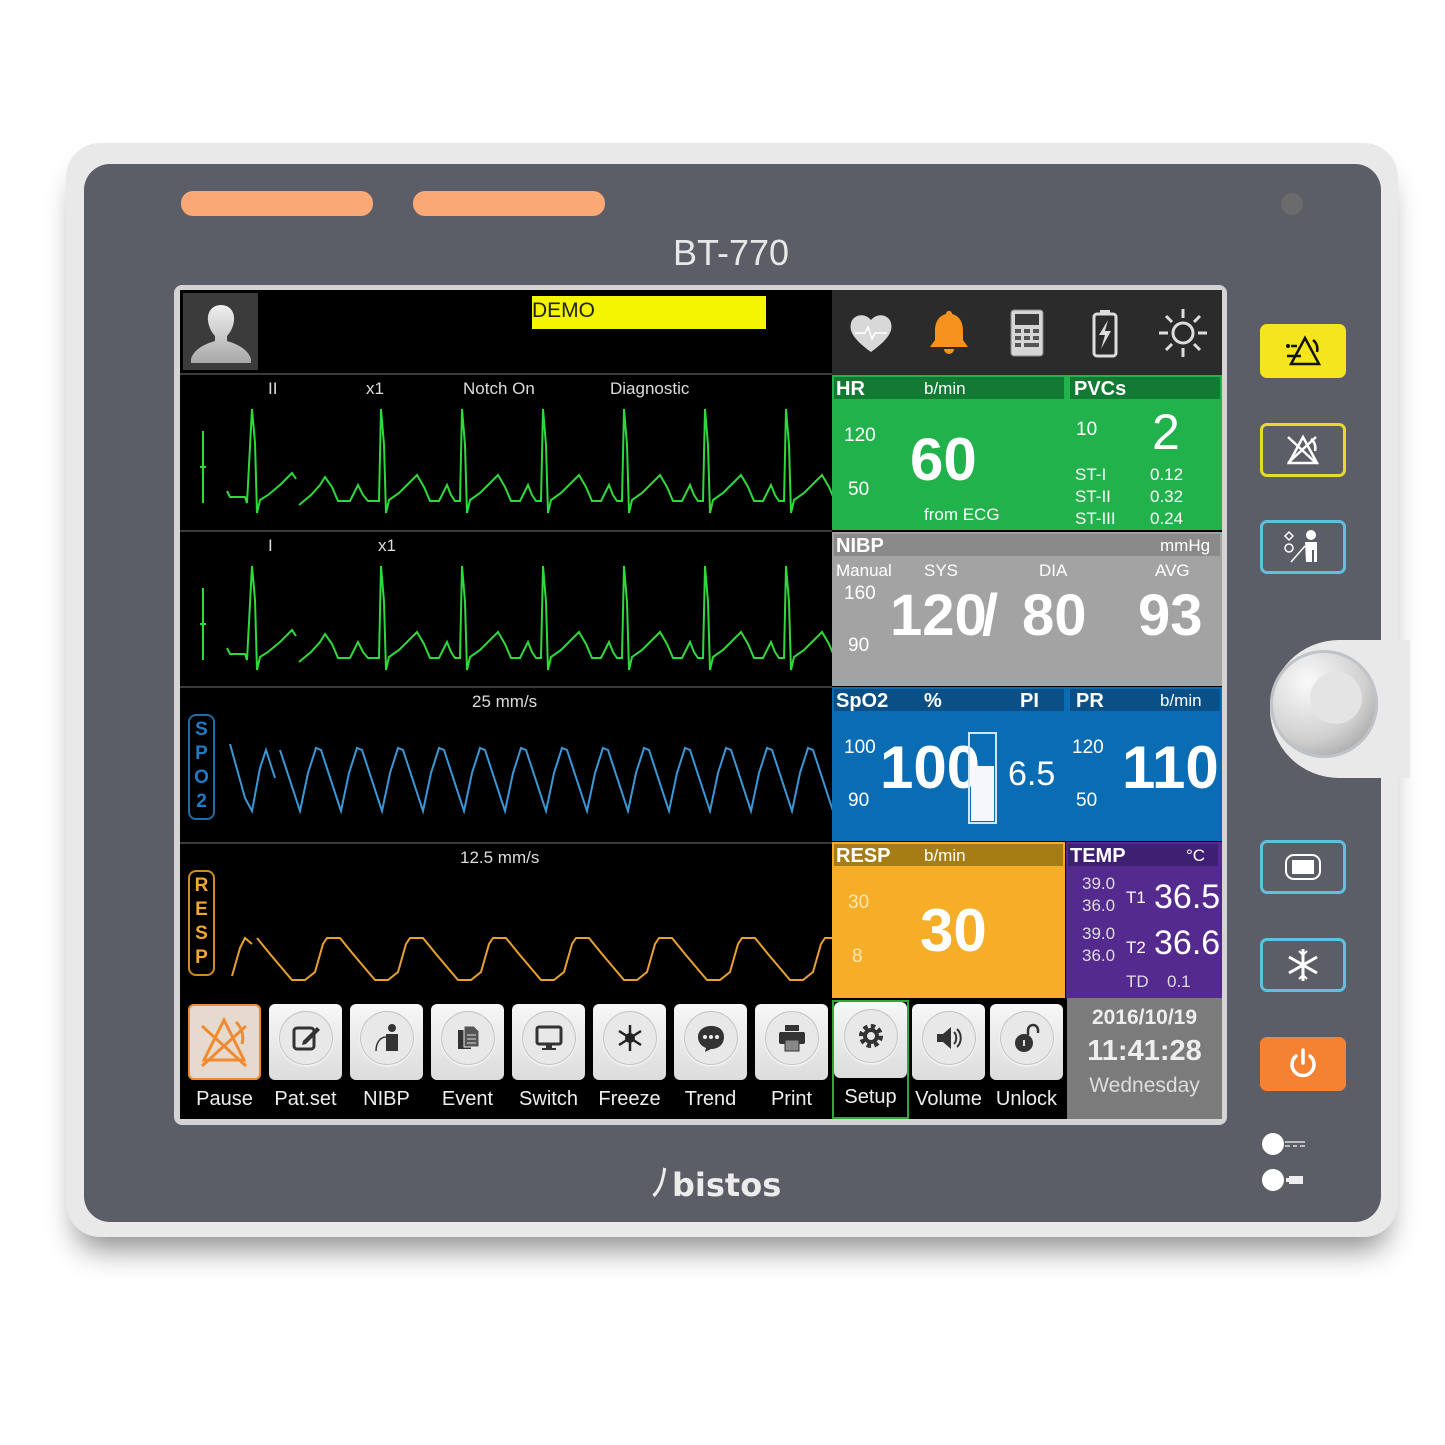  I want to click on power-button, so click(1303, 1064).